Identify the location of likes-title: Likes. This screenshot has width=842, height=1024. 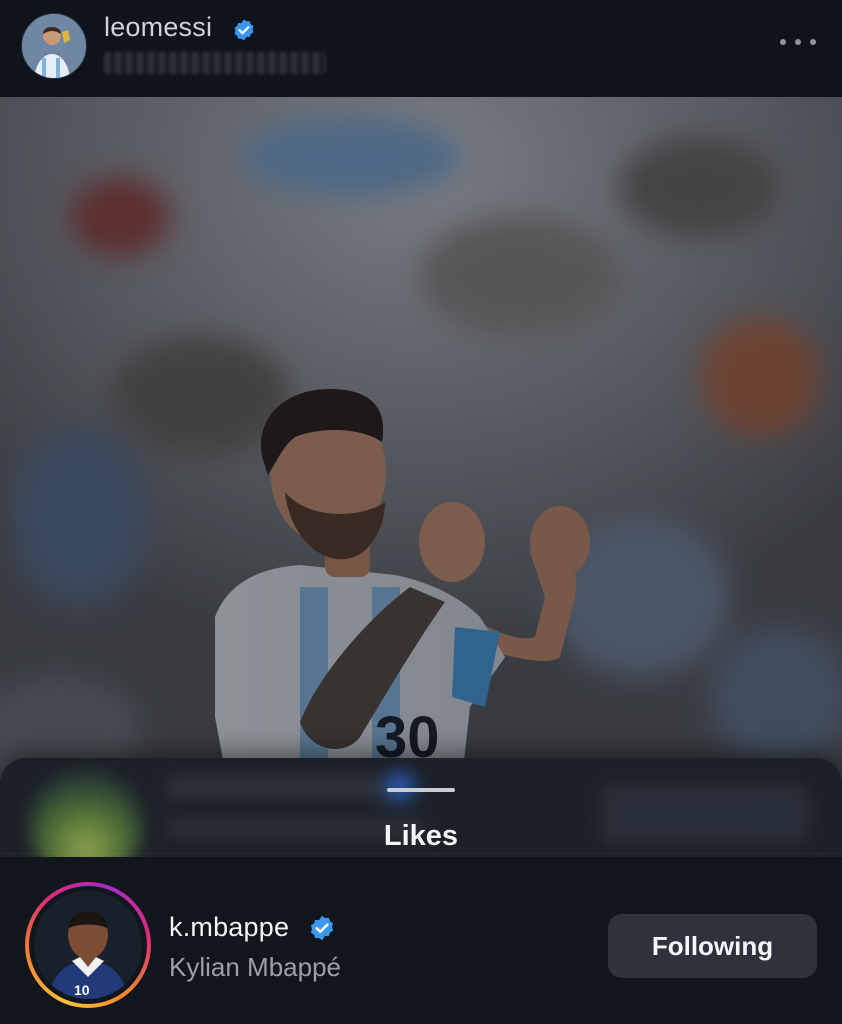
(421, 836).